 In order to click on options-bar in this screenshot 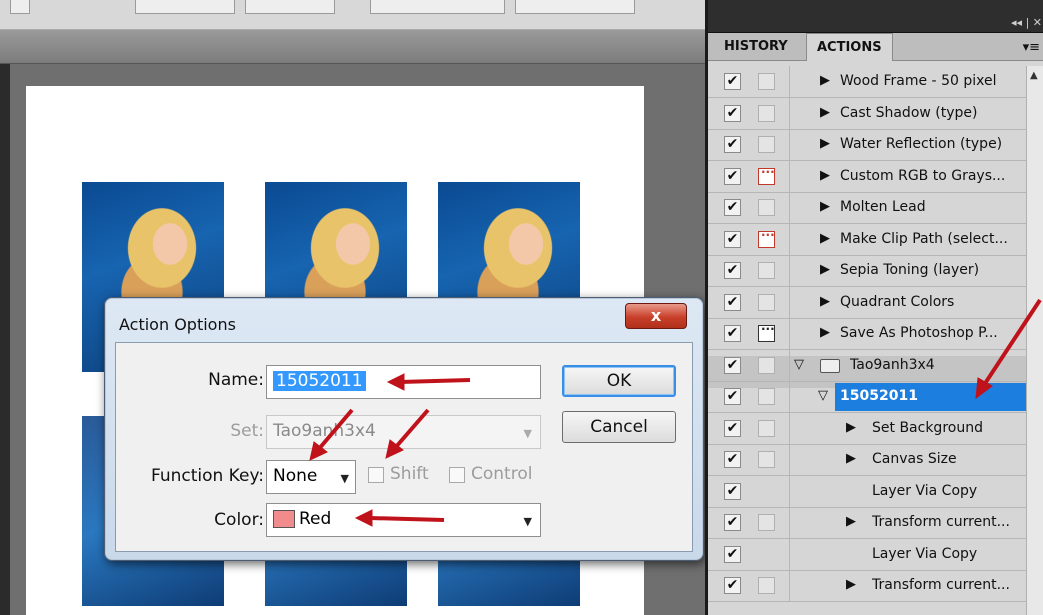, I will do `click(352, 15)`.